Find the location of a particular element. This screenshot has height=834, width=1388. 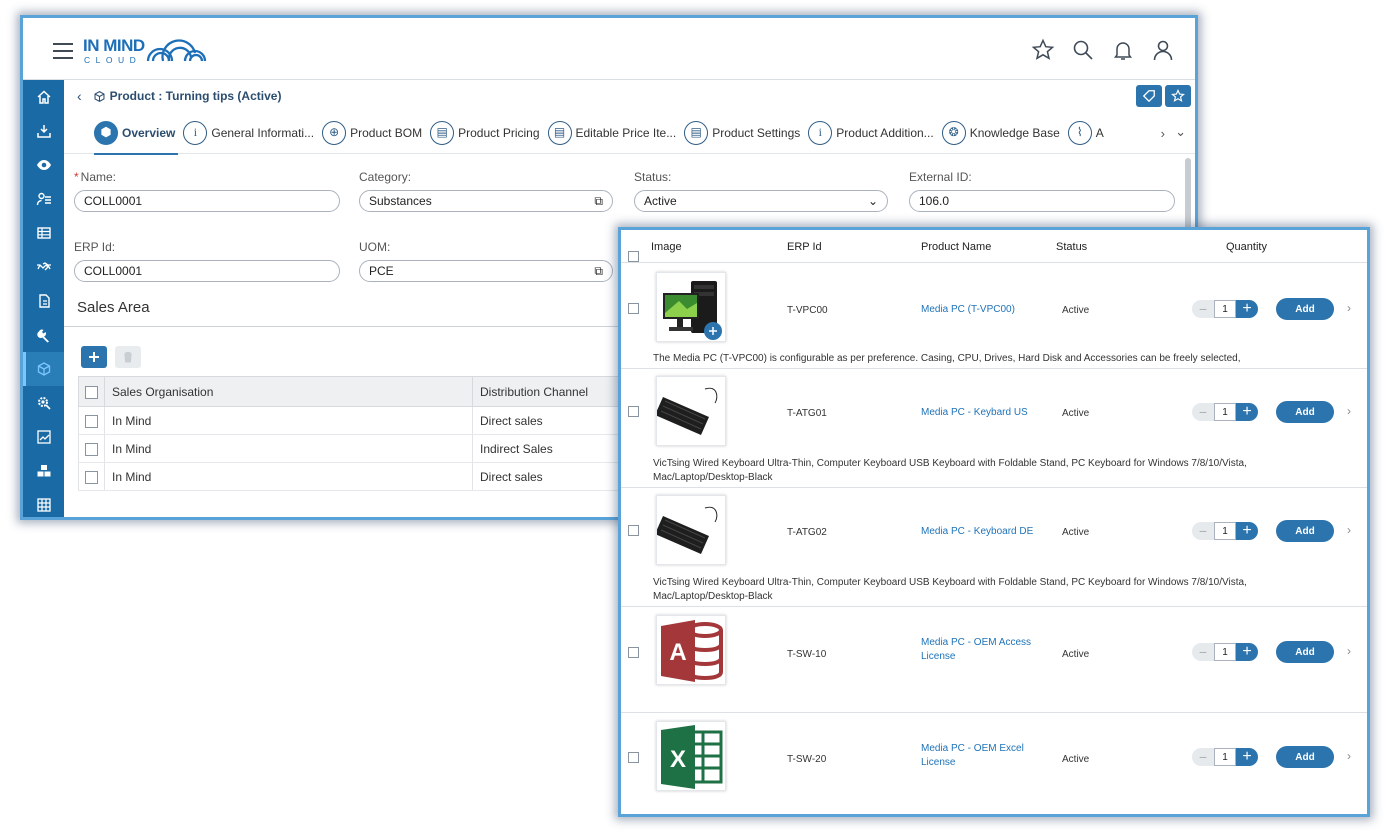

column-header-image: Image is located at coordinates (666, 247).